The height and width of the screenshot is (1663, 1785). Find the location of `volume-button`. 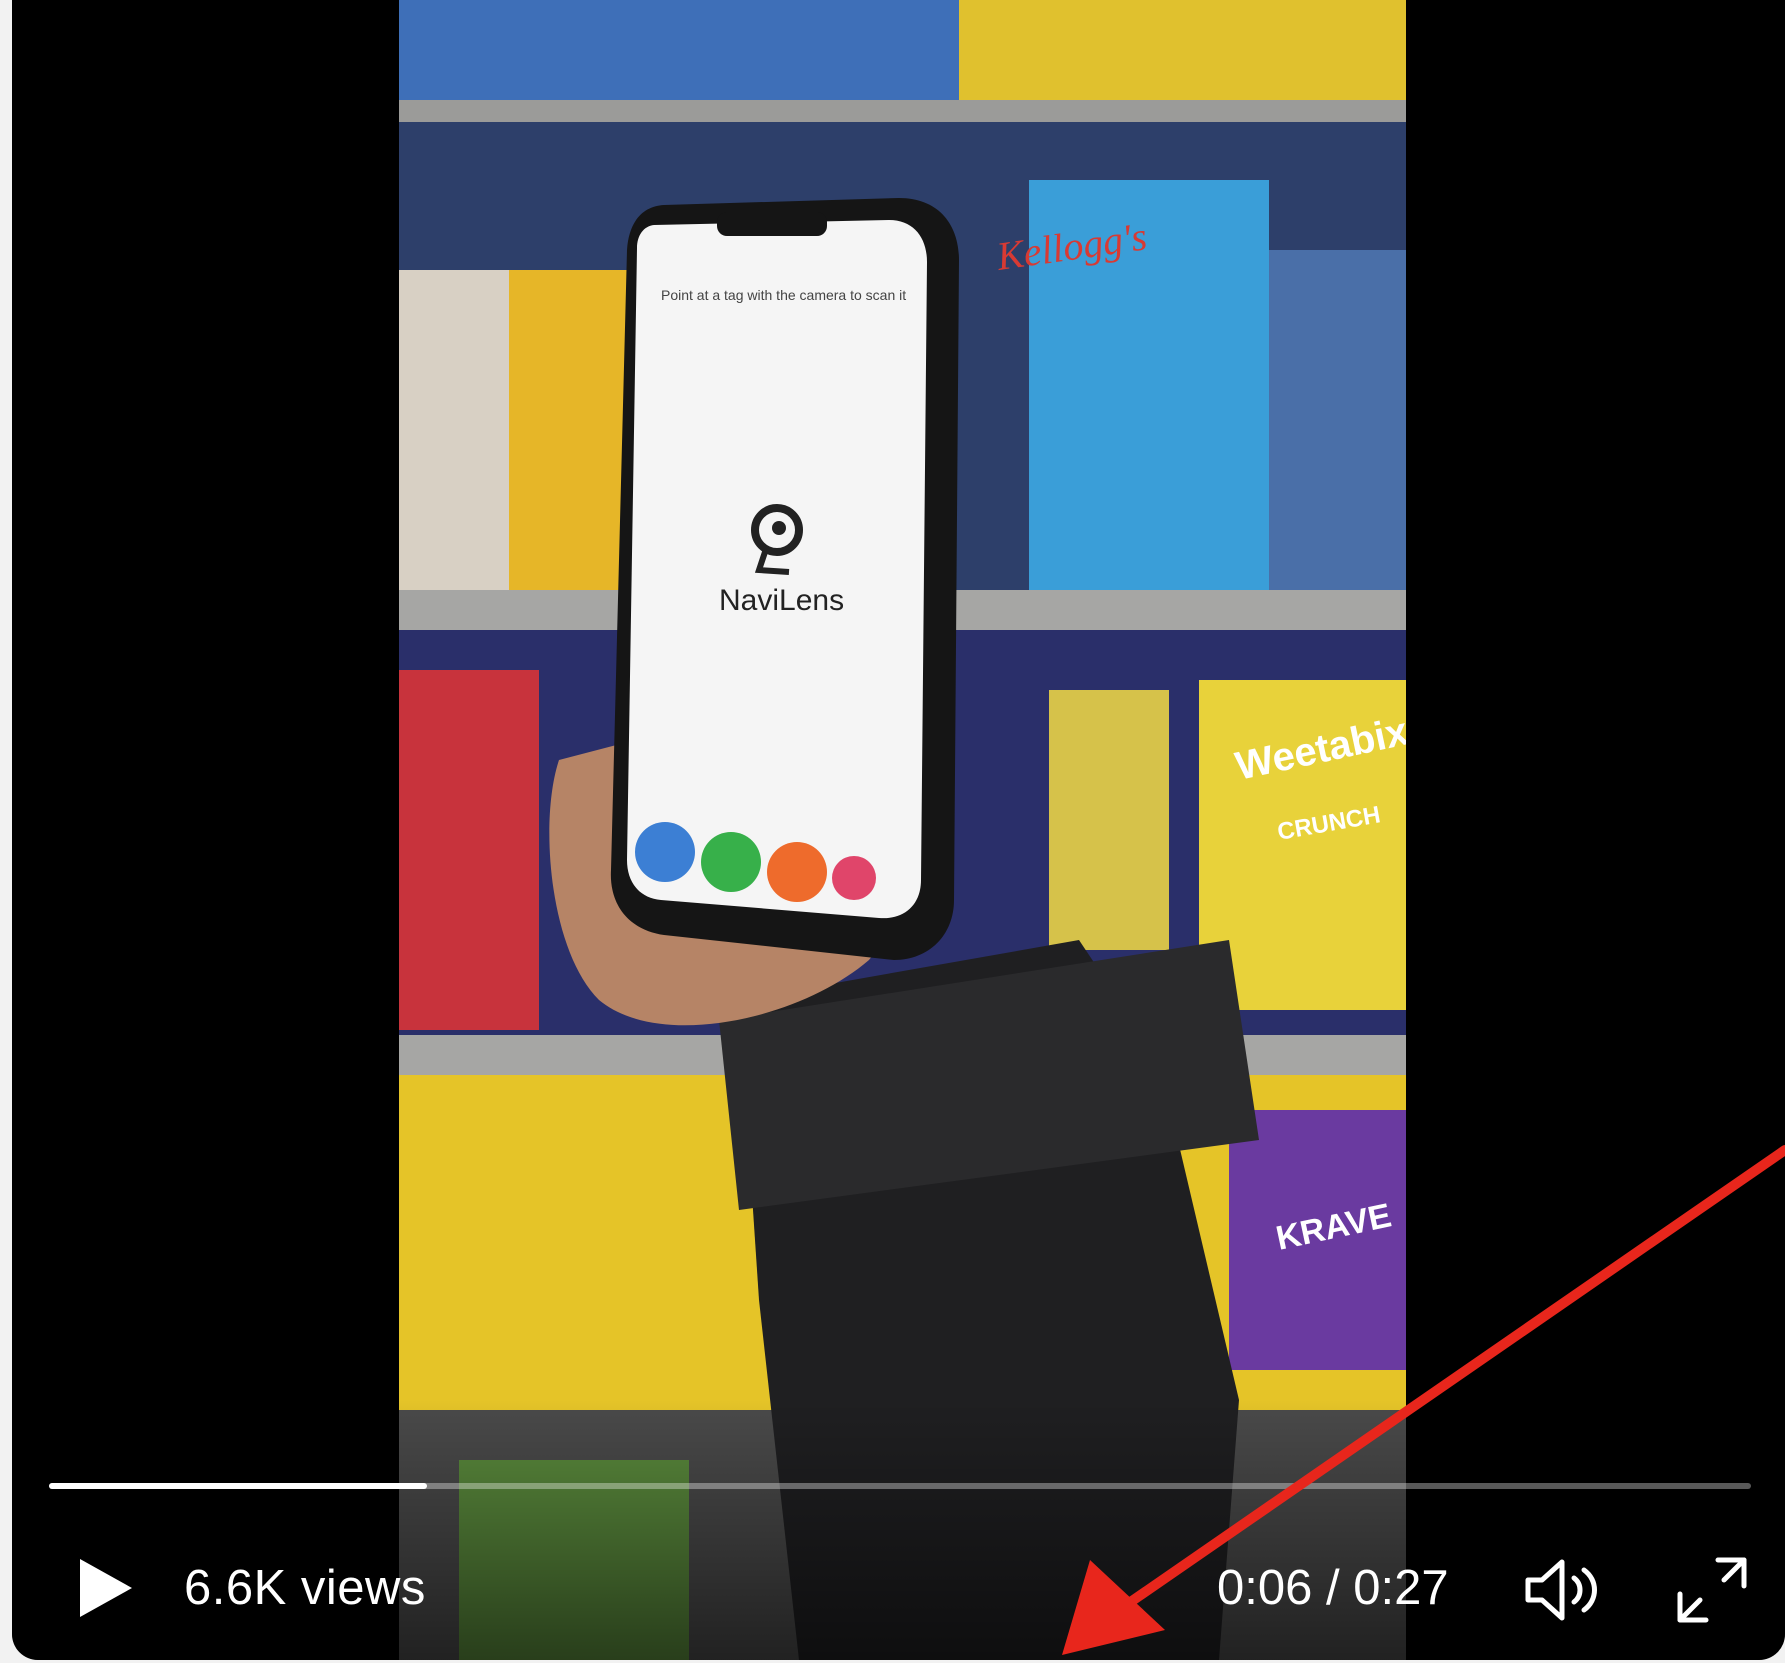

volume-button is located at coordinates (1563, 1590).